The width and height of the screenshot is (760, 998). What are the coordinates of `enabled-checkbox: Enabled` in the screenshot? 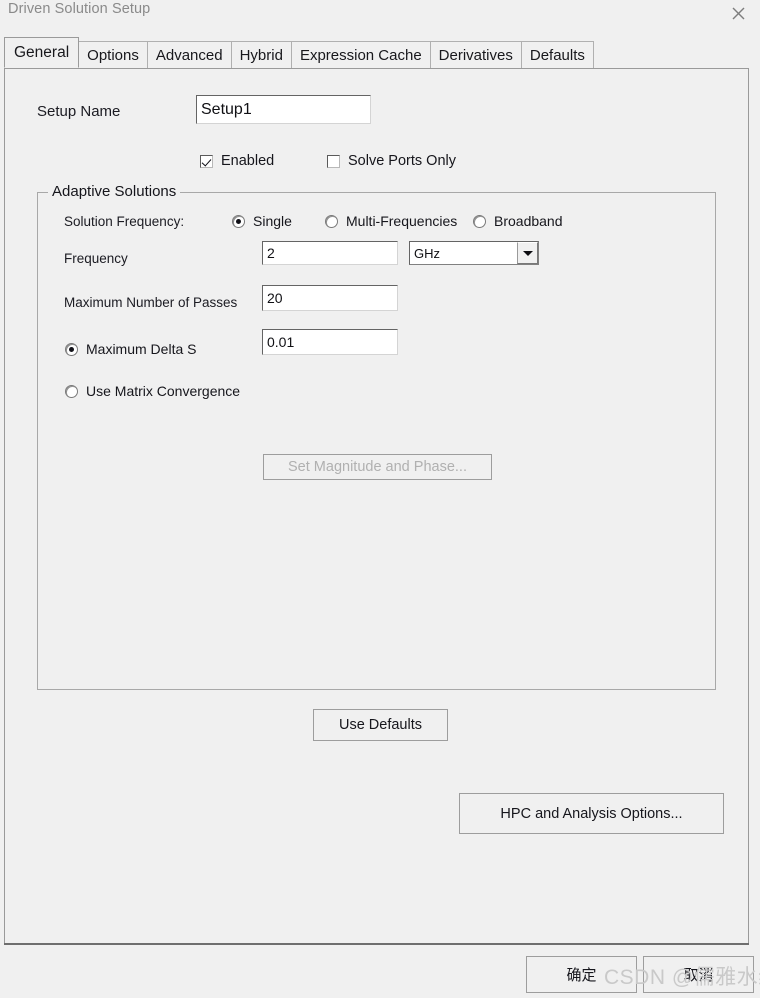 It's located at (237, 161).